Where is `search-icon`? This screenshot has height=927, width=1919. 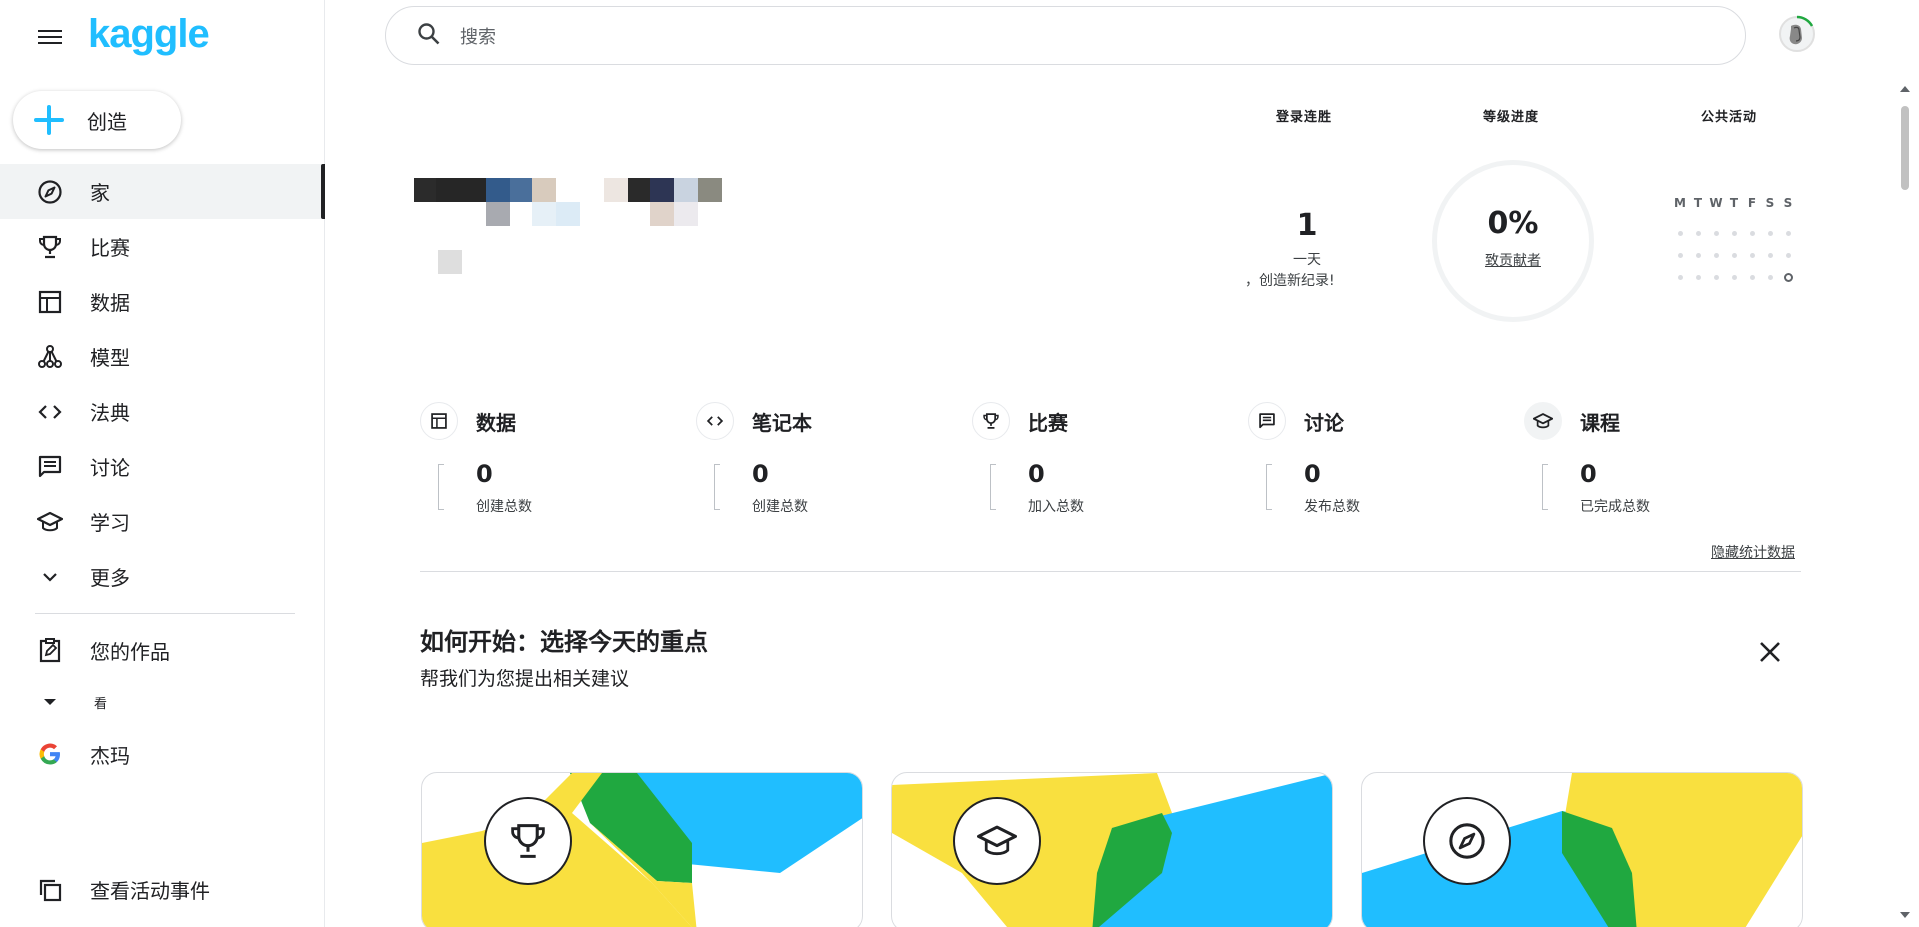 search-icon is located at coordinates (429, 36).